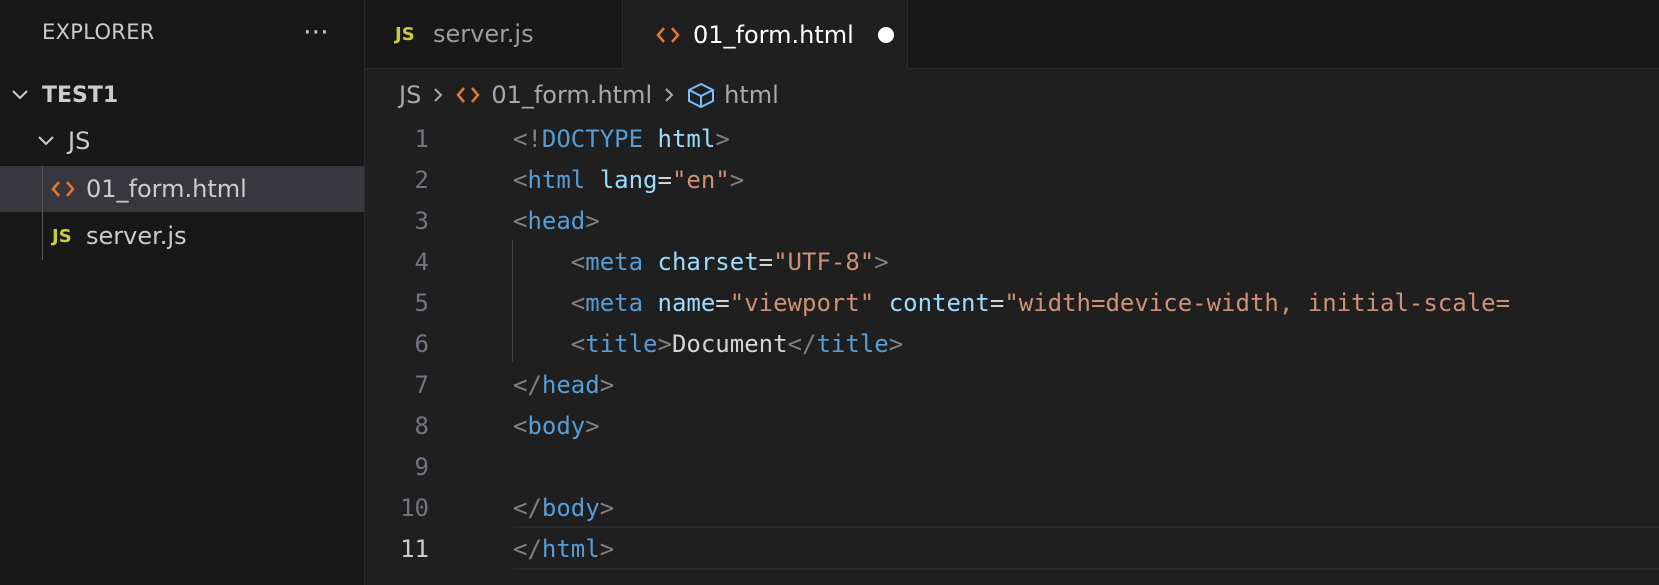 Image resolution: width=1659 pixels, height=585 pixels. I want to click on line-number: 10, so click(414, 507).